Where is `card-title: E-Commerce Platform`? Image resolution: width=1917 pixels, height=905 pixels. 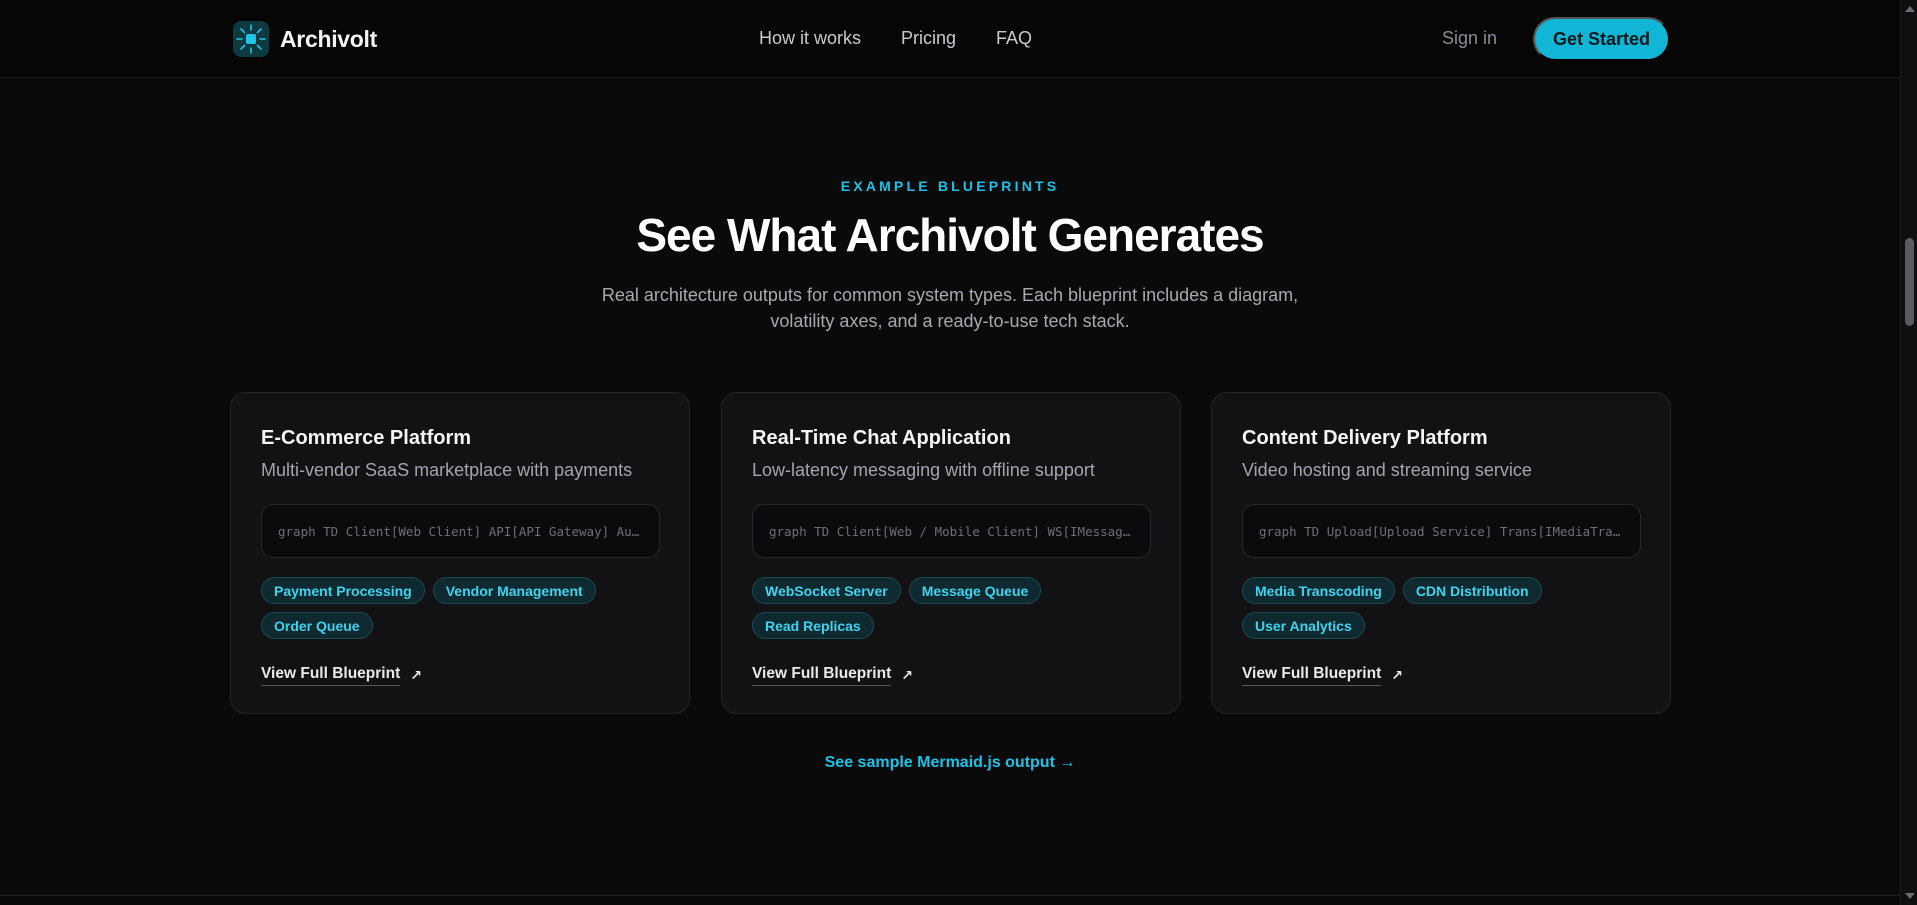
card-title: E-Commerce Platform is located at coordinates (366, 438).